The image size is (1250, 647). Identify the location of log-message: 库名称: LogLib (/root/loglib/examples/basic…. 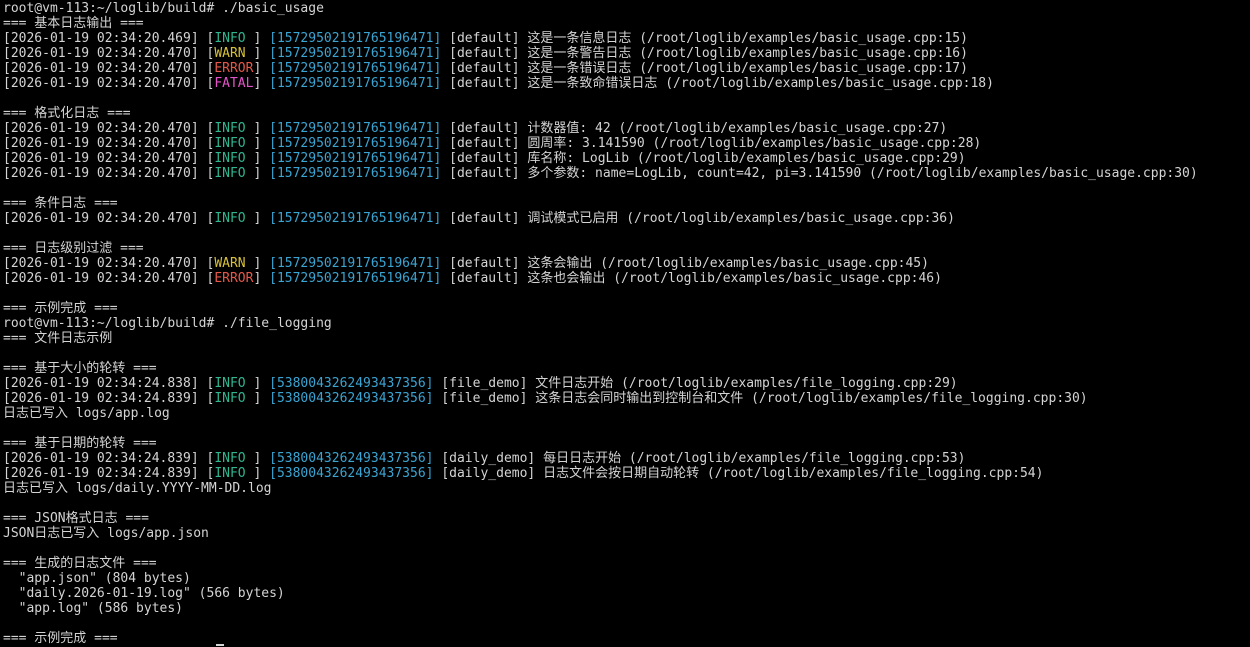
(746, 158).